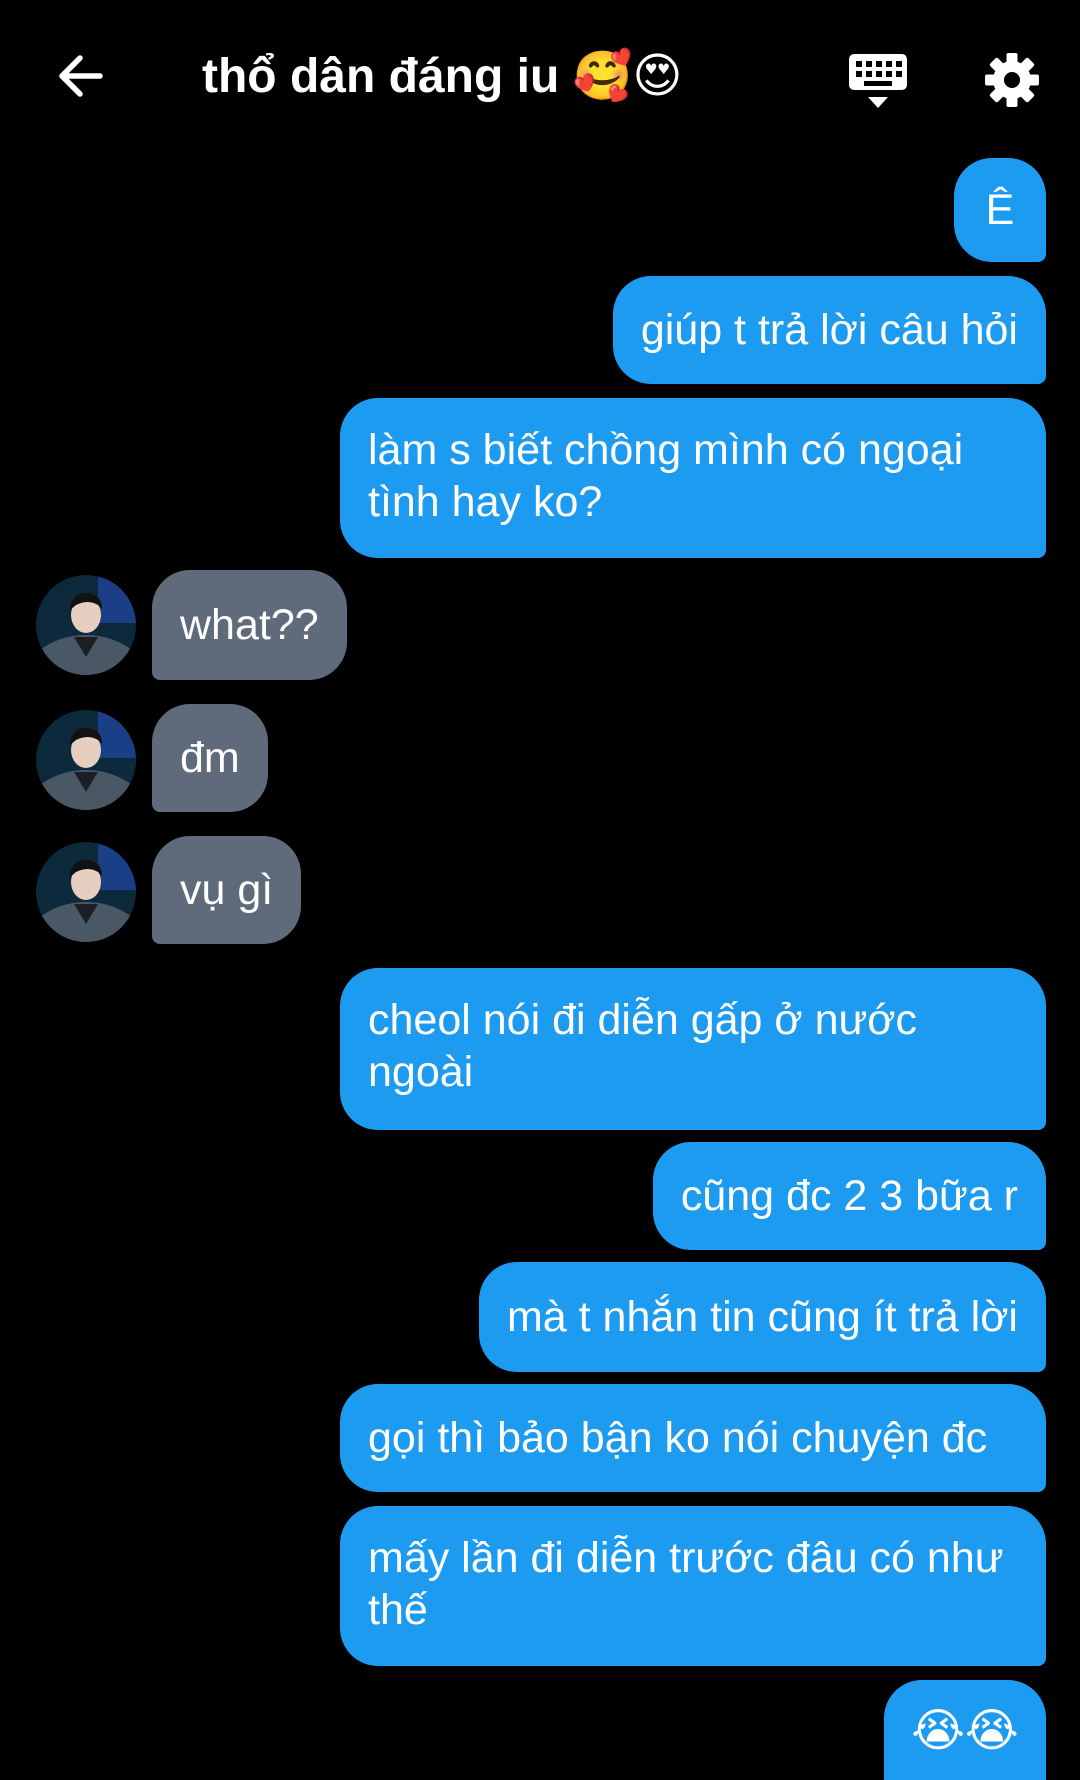  I want to click on keyboard-button, so click(878, 81).